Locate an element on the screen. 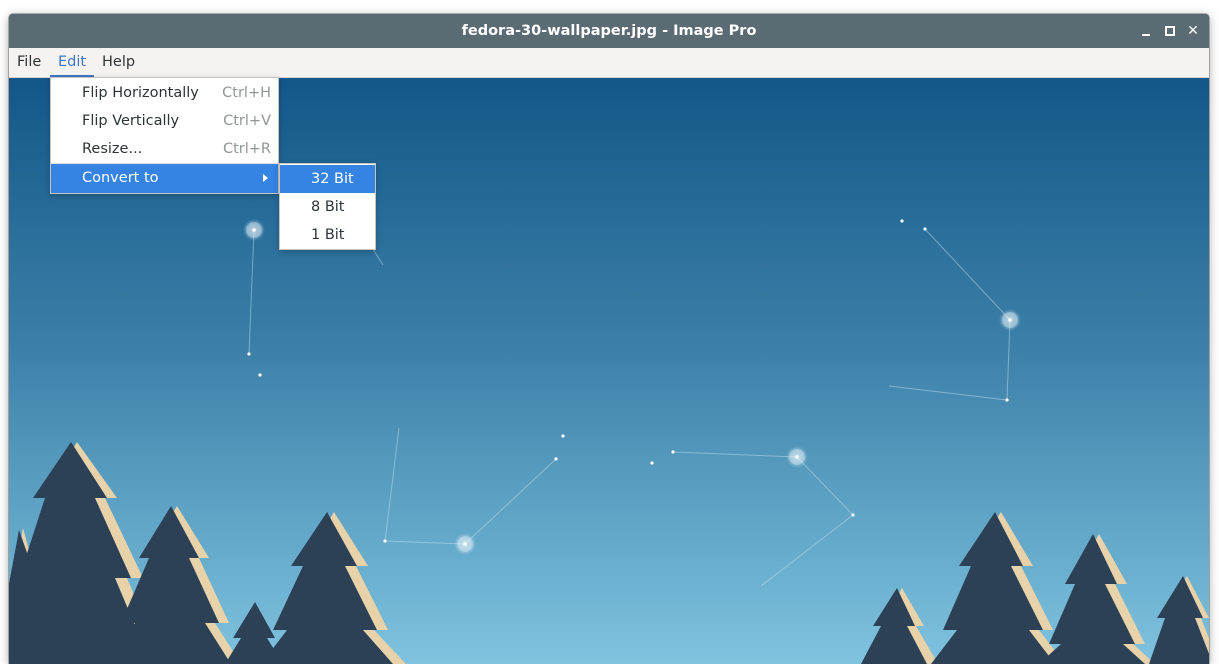  menu-file: File is located at coordinates (29, 62).